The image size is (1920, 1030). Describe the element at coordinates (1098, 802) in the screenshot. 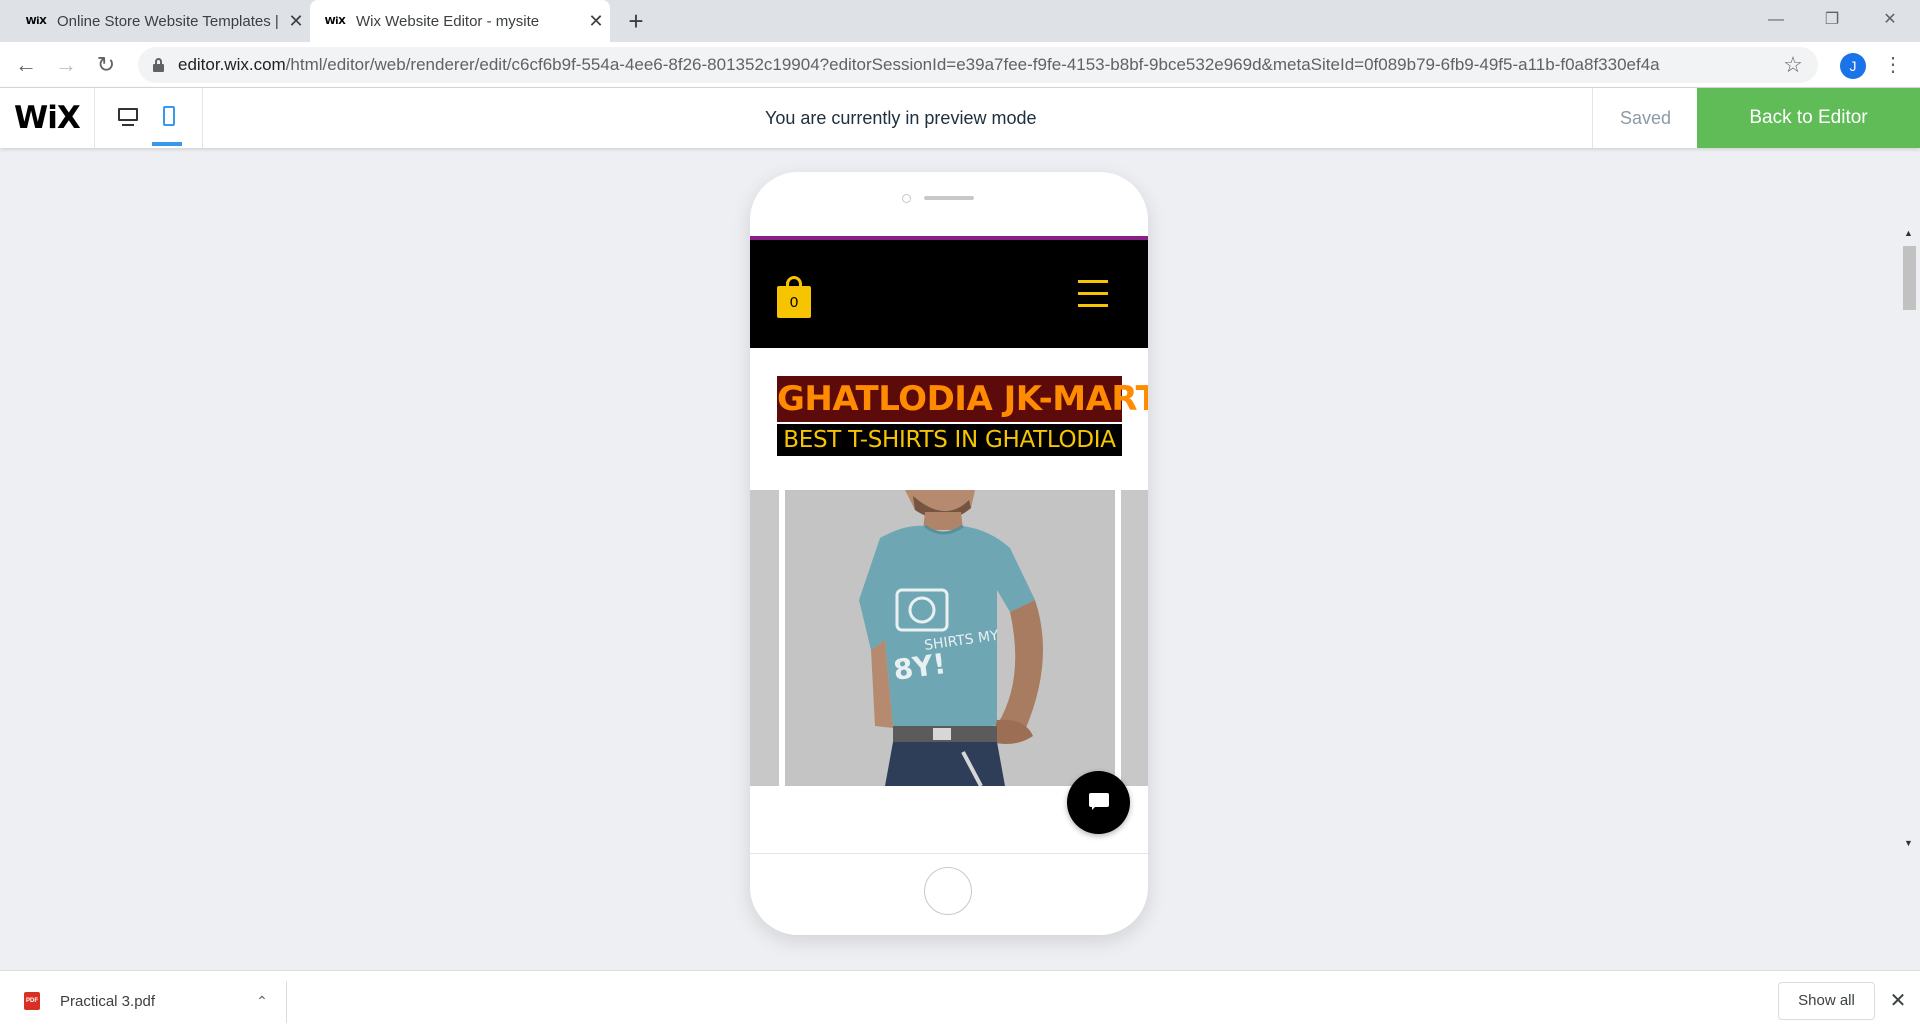

I see `chat-button` at that location.